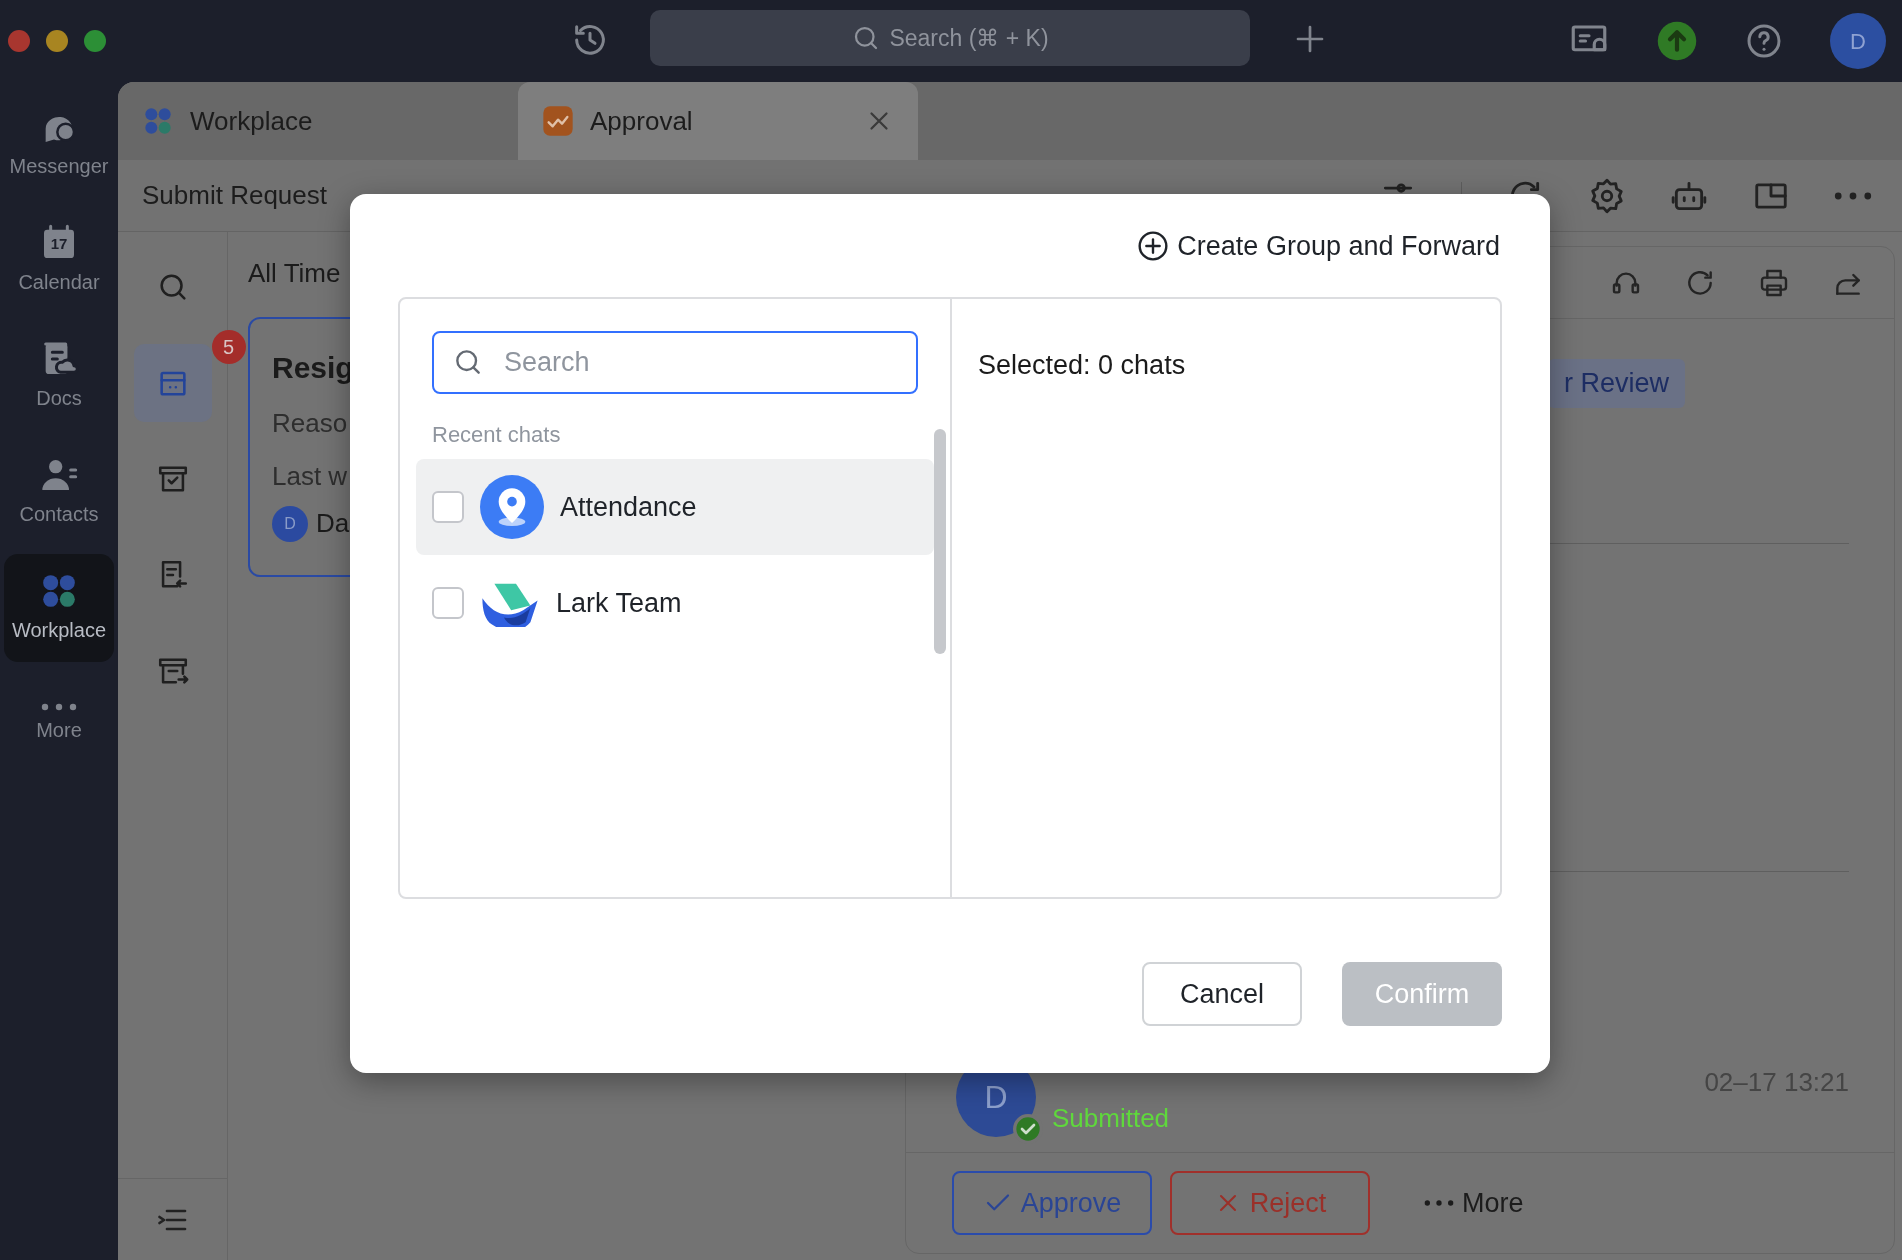 This screenshot has height=1260, width=1902. What do you see at coordinates (1222, 994) in the screenshot?
I see `cancel-button: Cancel` at bounding box center [1222, 994].